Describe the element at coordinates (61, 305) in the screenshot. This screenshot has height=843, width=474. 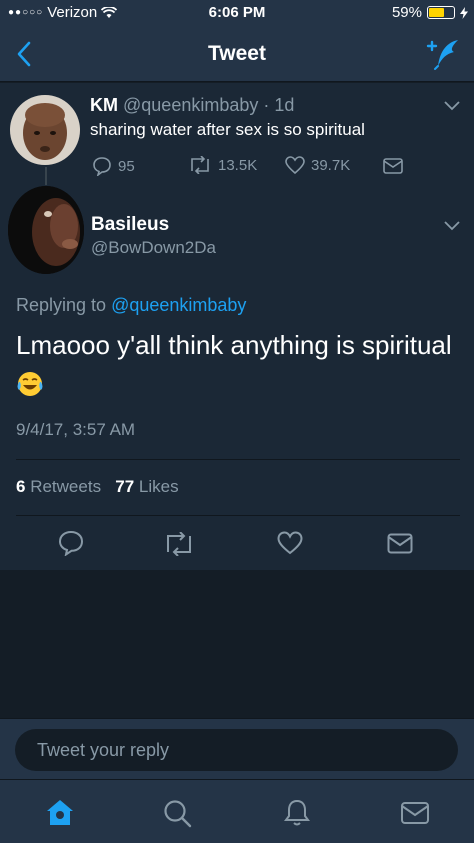
I see `replying-prefix: Replying to` at that location.